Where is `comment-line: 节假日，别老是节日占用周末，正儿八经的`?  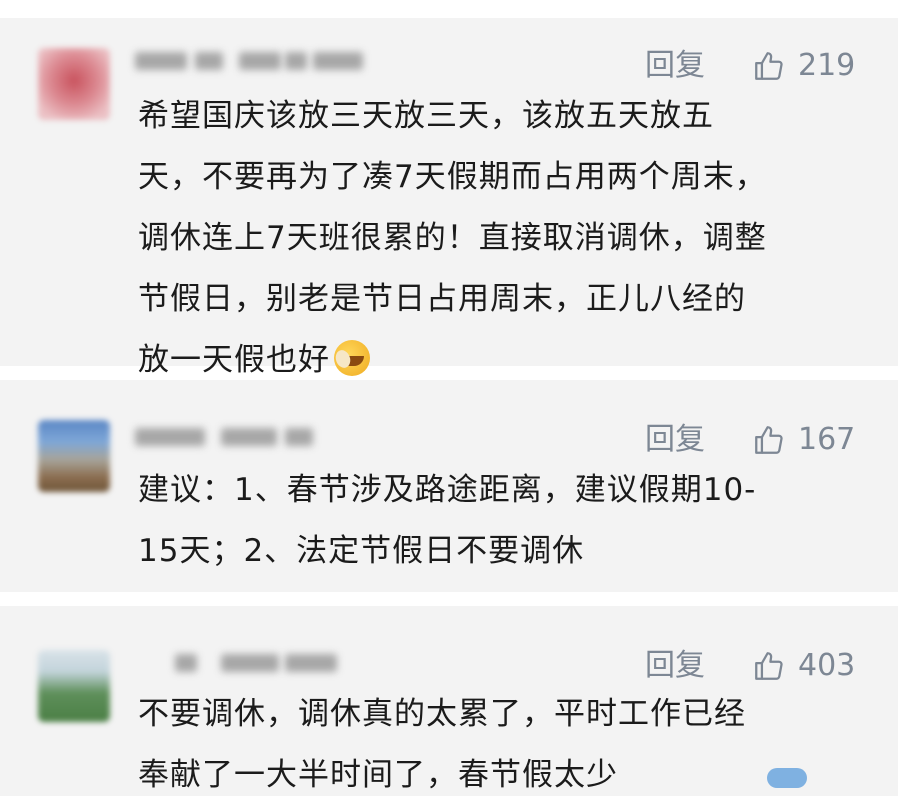 comment-line: 节假日，别老是节日占用周末，正儿八经的 is located at coordinates (442, 299).